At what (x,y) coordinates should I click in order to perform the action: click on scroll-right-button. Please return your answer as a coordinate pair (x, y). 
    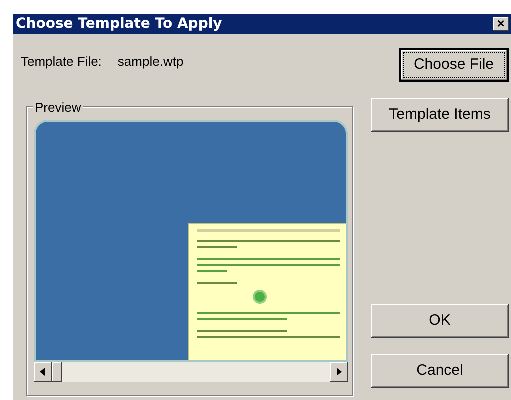
    Looking at the image, I should click on (339, 372).